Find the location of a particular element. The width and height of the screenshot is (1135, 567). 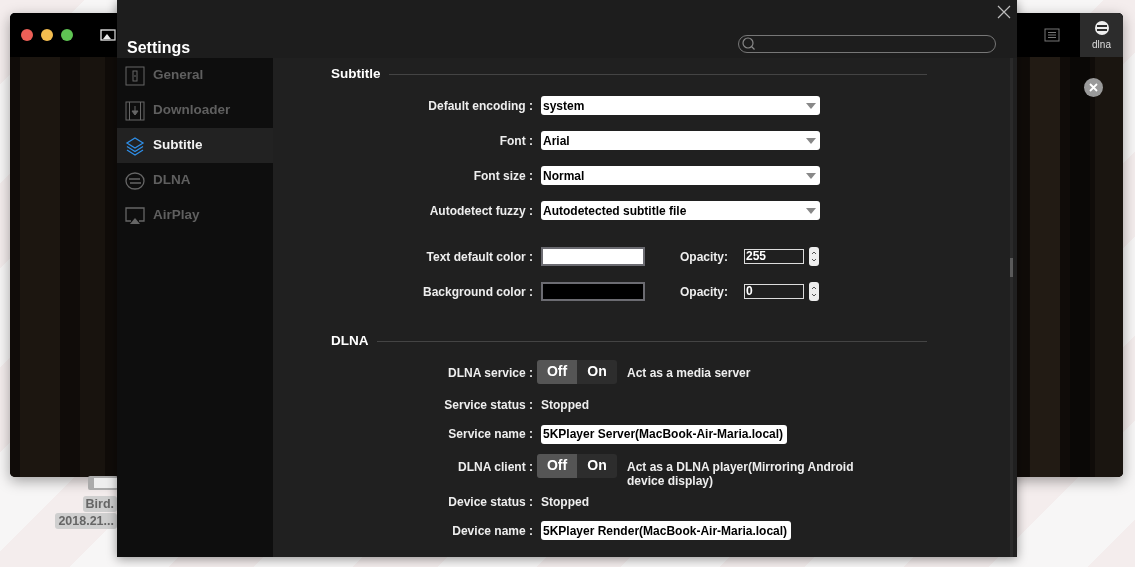

download-icon is located at coordinates (135, 110).